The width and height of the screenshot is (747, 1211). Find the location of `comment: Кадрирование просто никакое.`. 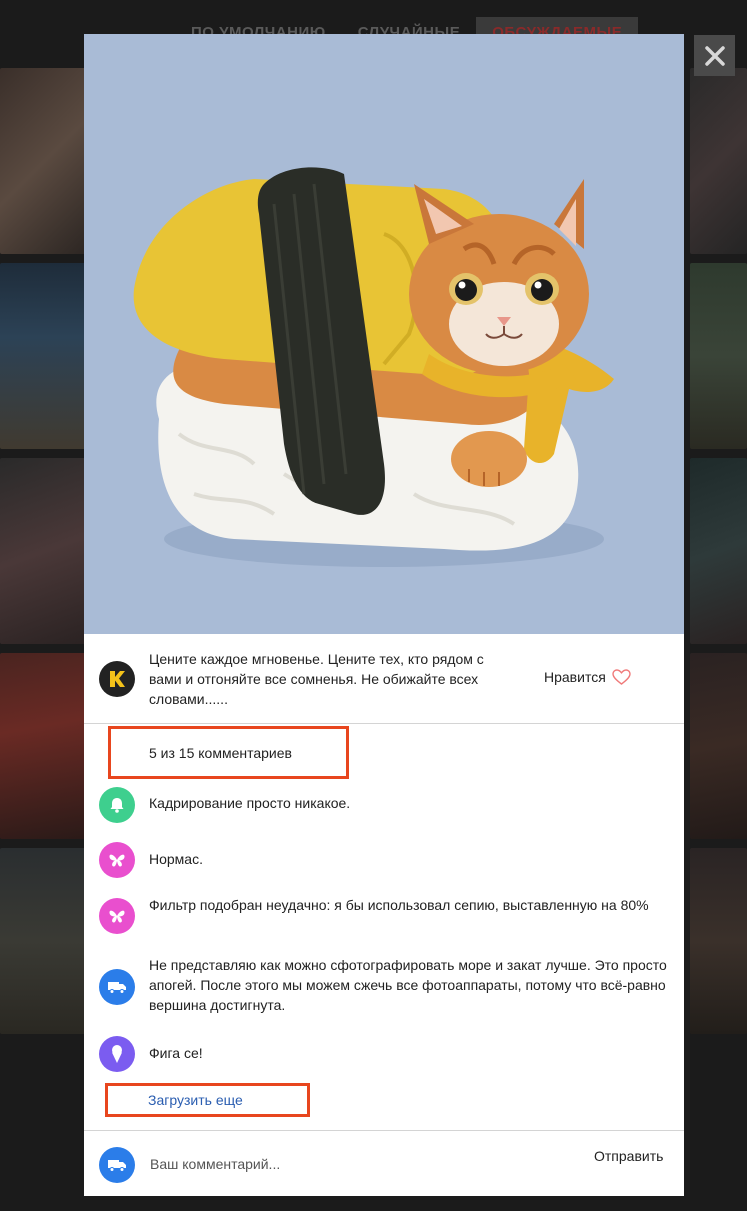

comment: Кадрирование просто никакое. is located at coordinates (384, 804).